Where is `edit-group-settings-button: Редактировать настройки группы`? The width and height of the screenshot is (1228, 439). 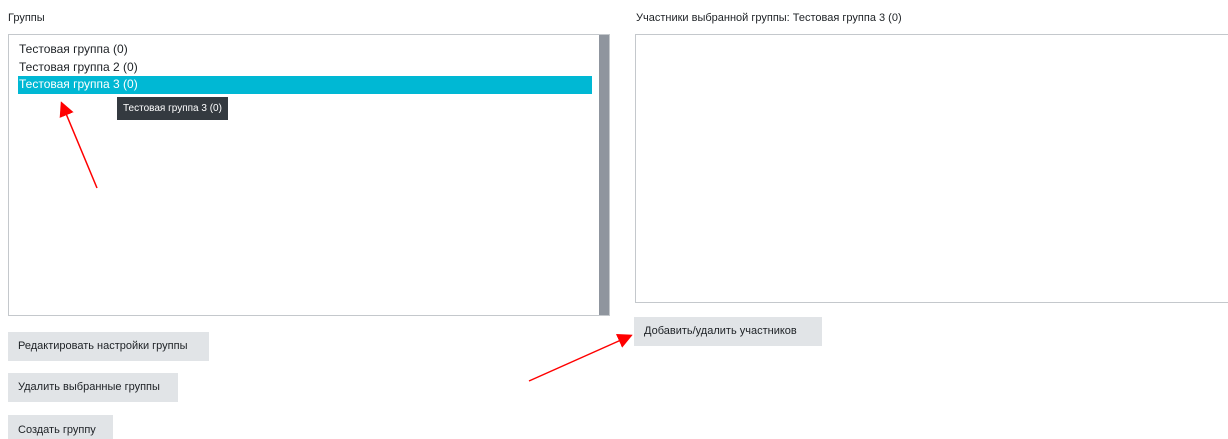
edit-group-settings-button: Редактировать настройки группы is located at coordinates (108, 346).